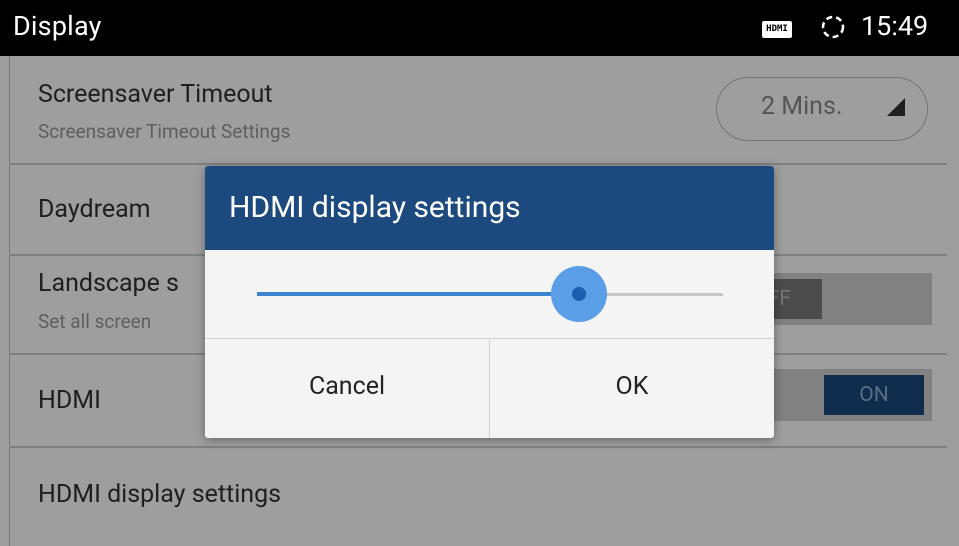 This screenshot has width=959, height=546. Describe the element at coordinates (57, 26) in the screenshot. I see `page-title: Display` at that location.